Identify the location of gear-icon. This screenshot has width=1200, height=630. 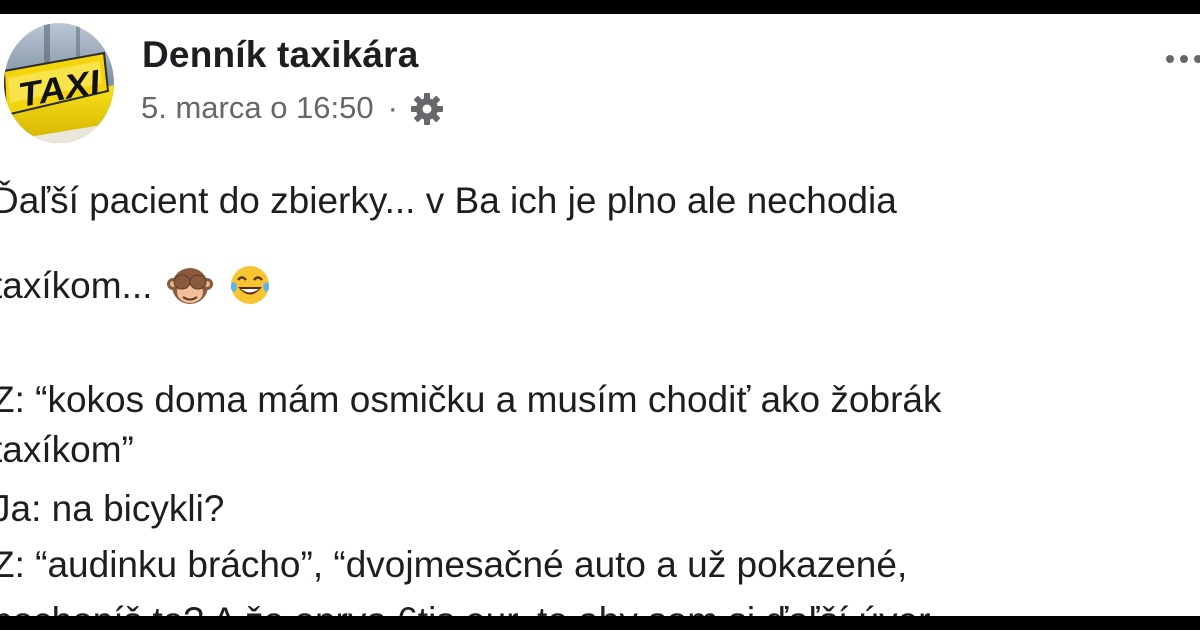
(427, 109).